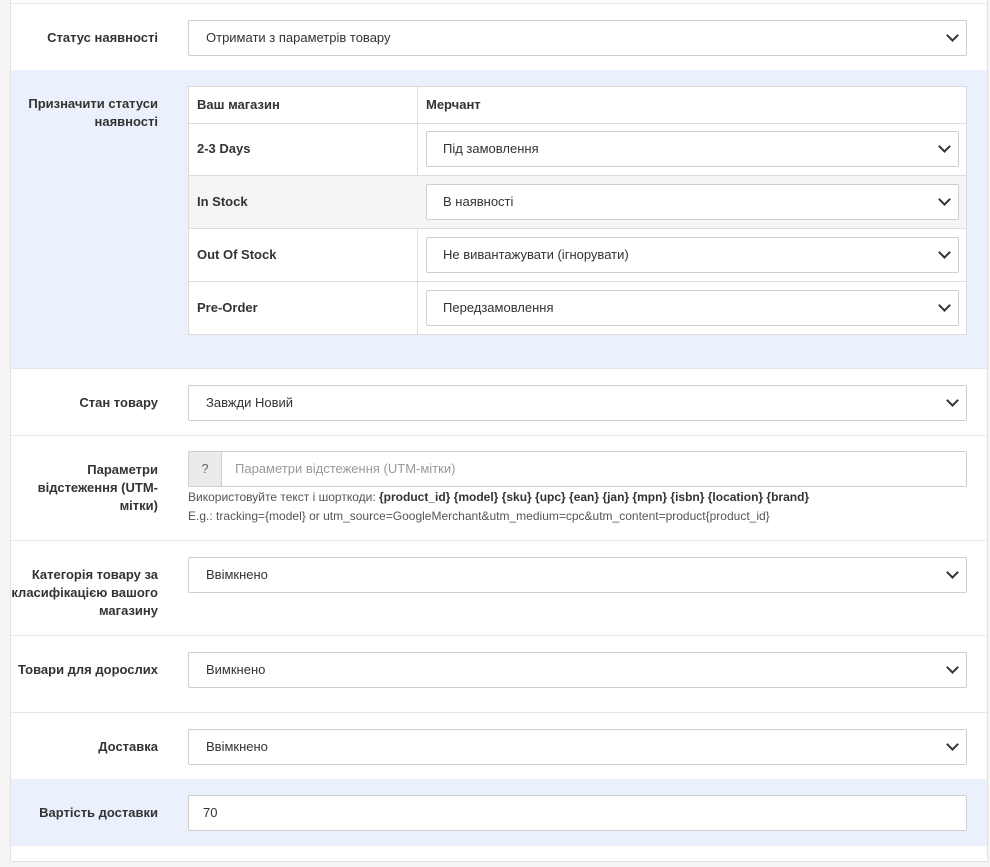  Describe the element at coordinates (210, 812) in the screenshot. I see `shipping-cost-value: 70` at that location.